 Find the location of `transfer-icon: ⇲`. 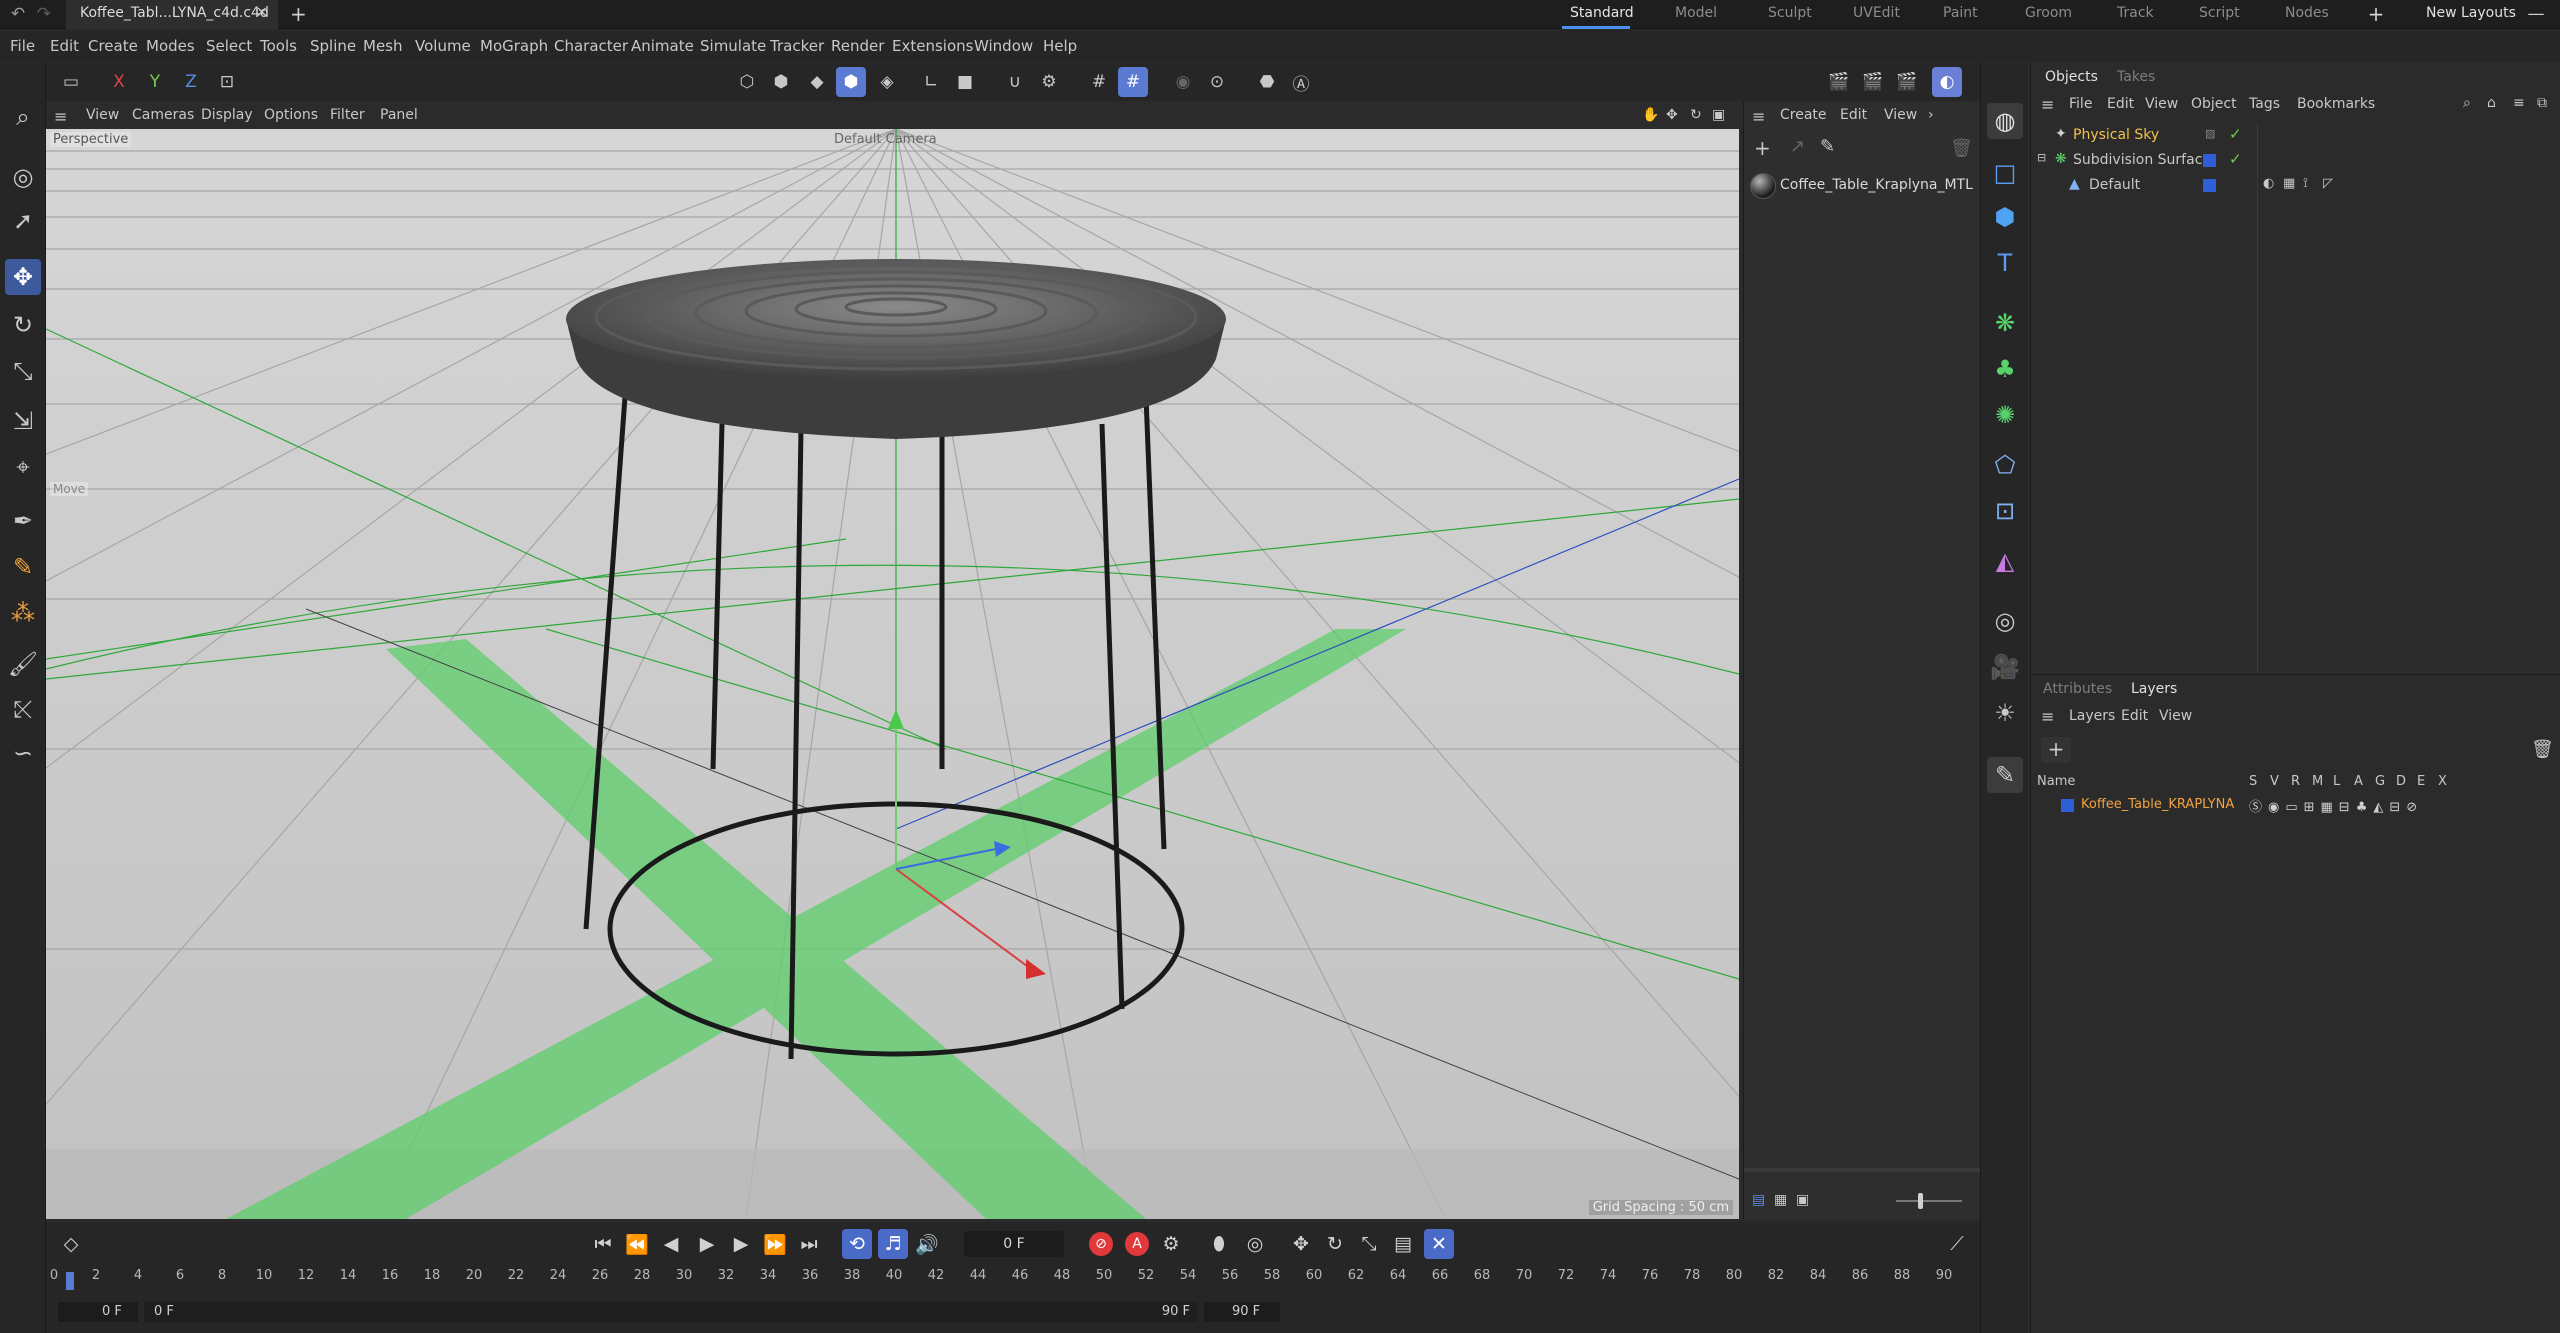

transfer-icon: ⇲ is located at coordinates (23, 421).